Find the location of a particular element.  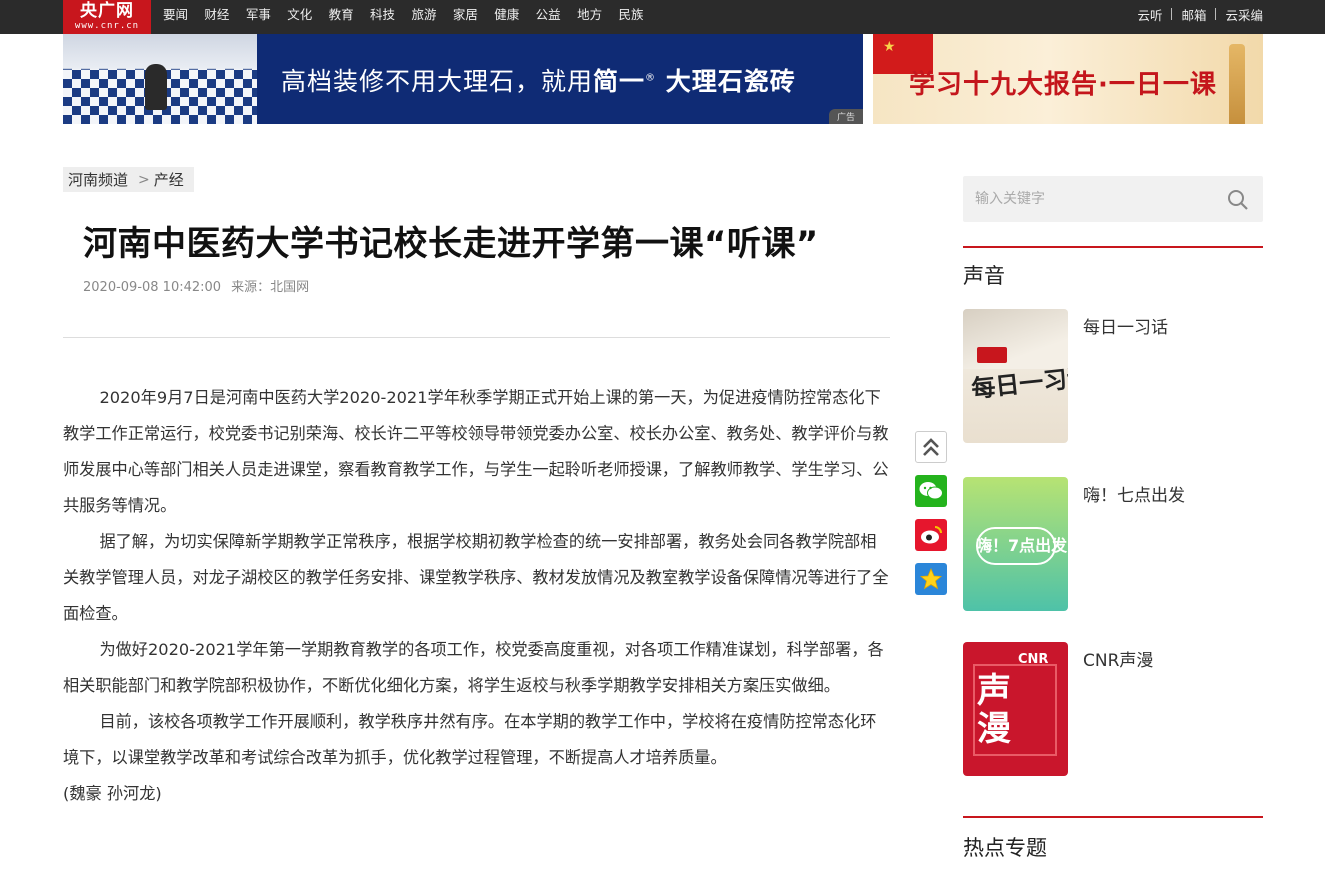

breadcrumb: 河南频道 > 产经 is located at coordinates (128, 179).